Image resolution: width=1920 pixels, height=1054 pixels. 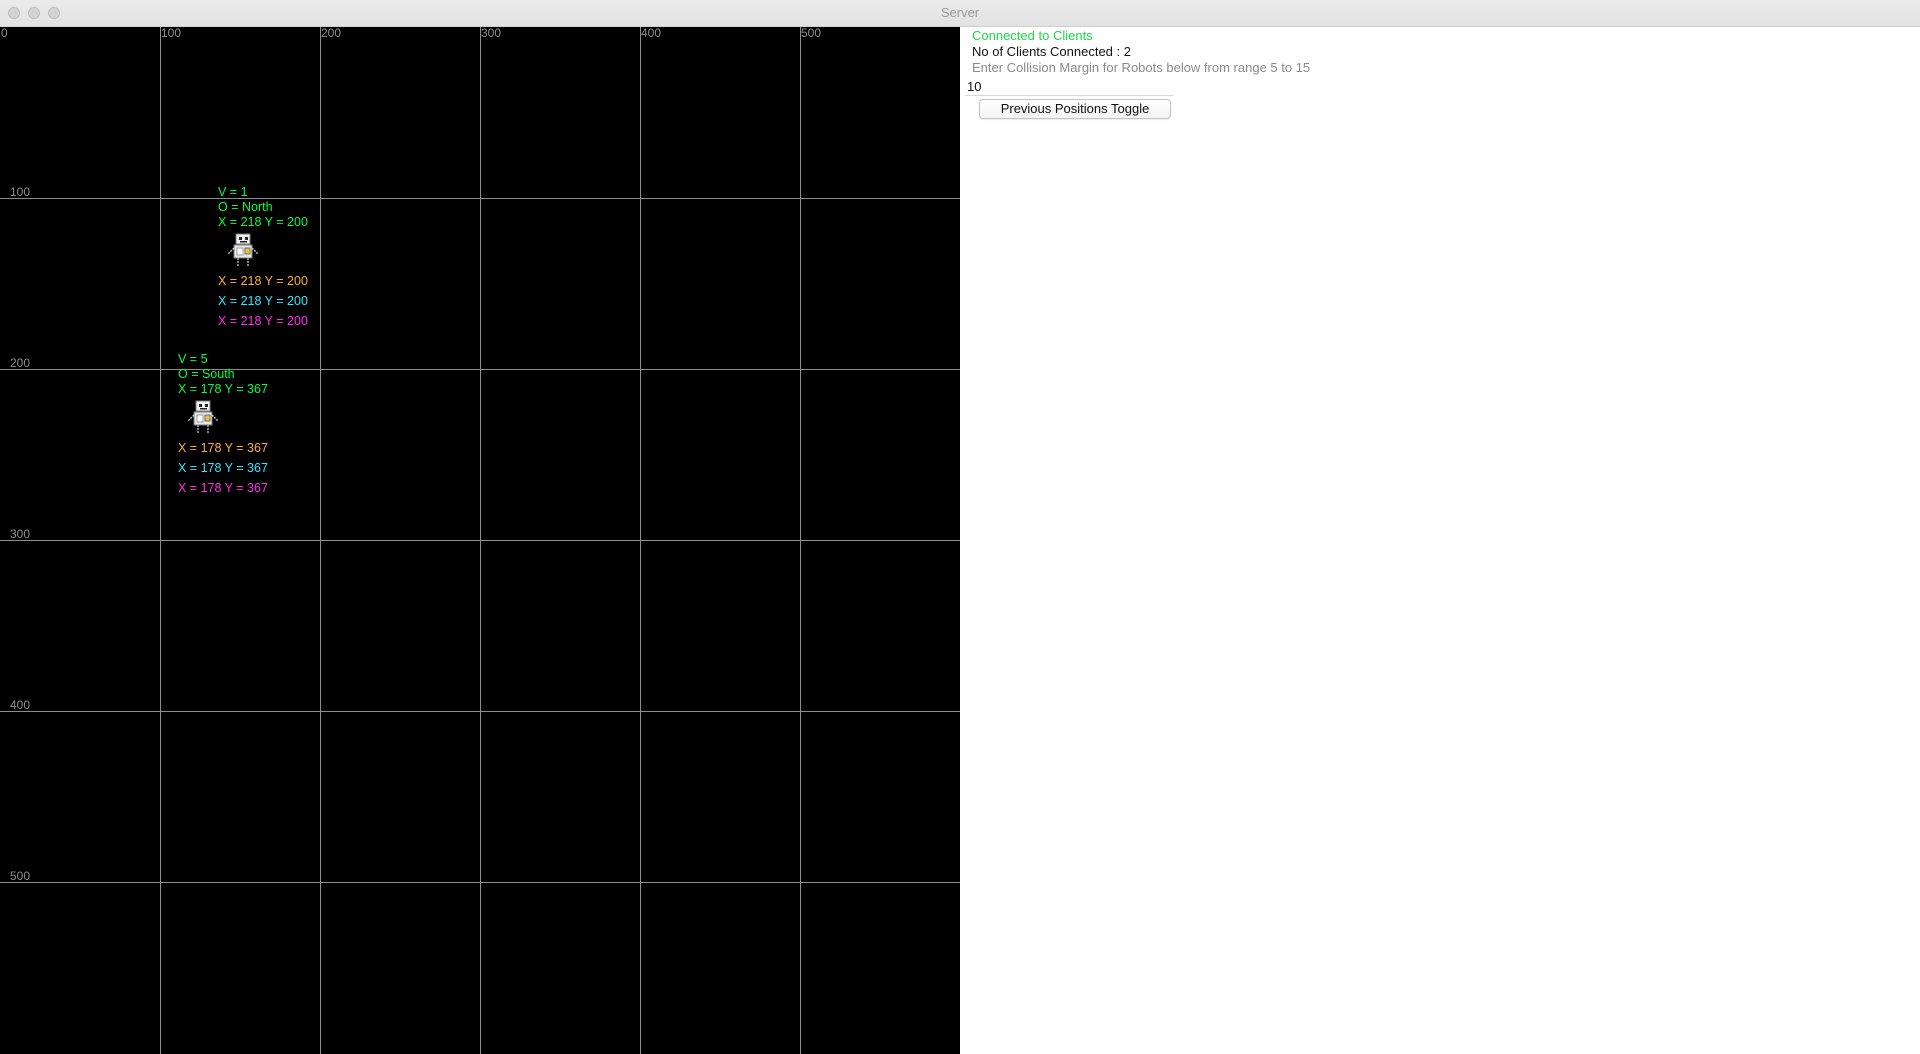 What do you see at coordinates (491, 33) in the screenshot?
I see `x-axis-label: 300` at bounding box center [491, 33].